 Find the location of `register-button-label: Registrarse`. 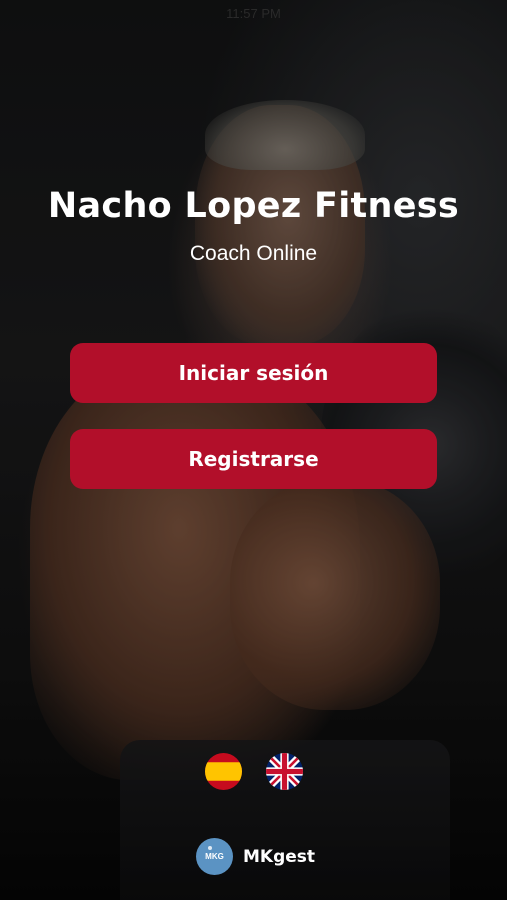

register-button-label: Registrarse is located at coordinates (253, 459).